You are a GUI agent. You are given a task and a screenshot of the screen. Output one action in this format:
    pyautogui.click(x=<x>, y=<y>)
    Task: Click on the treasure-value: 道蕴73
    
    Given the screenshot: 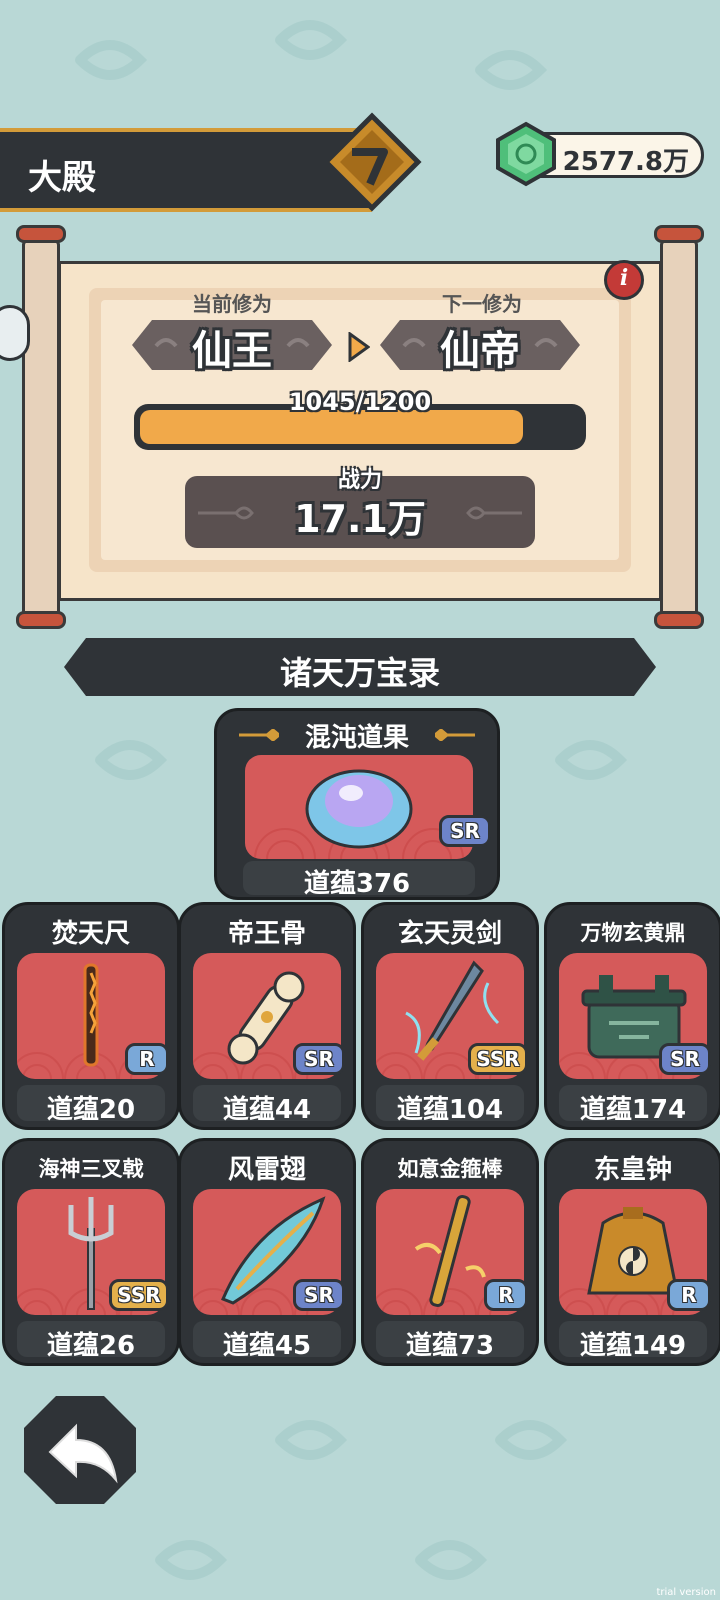 What is the action you would take?
    pyautogui.click(x=450, y=1346)
    